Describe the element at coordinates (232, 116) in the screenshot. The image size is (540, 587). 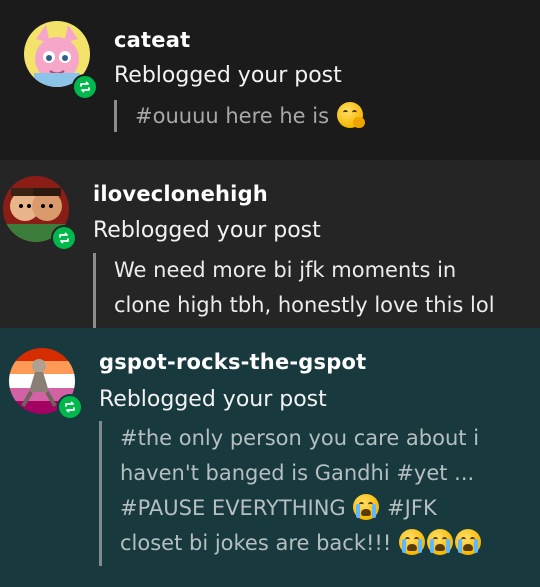
I see `quote-line: #ouuuu here he is` at that location.